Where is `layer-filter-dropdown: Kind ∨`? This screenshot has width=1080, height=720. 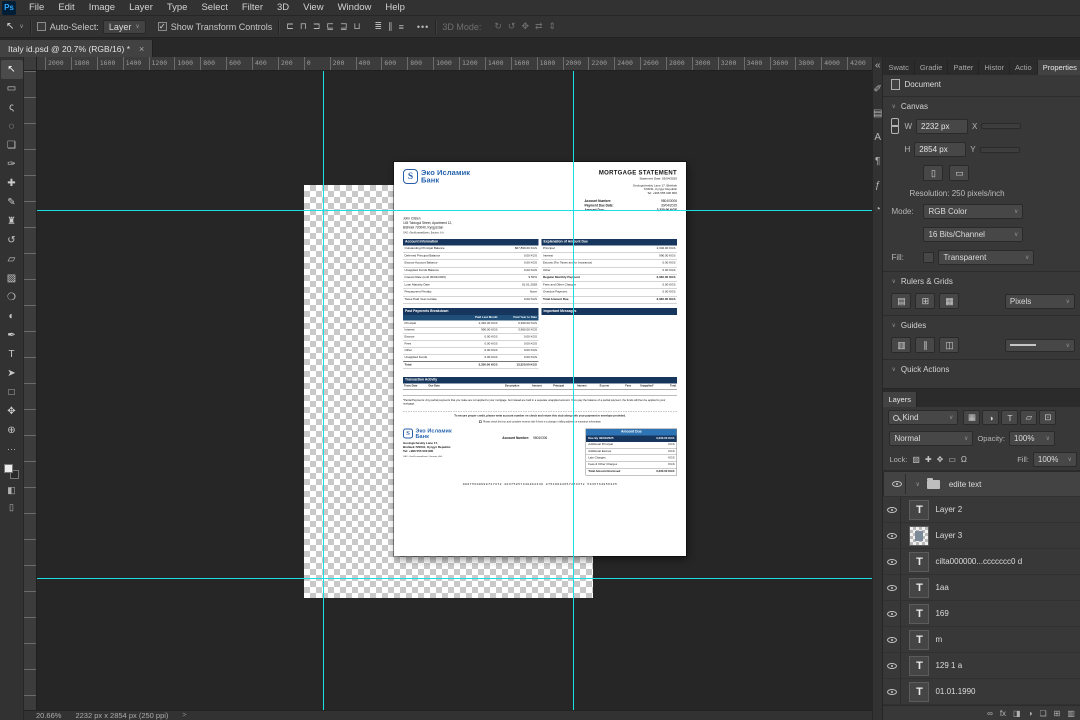 layer-filter-dropdown: Kind ∨ is located at coordinates (923, 417).